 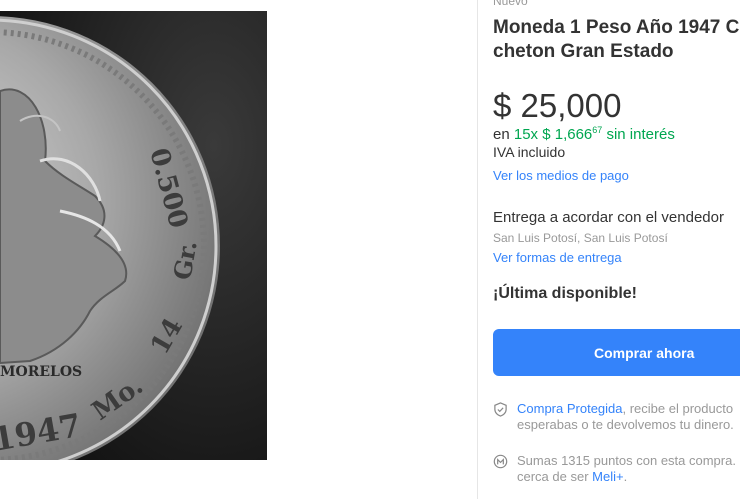 What do you see at coordinates (625, 476) in the screenshot?
I see `points-line2-suffix: .` at bounding box center [625, 476].